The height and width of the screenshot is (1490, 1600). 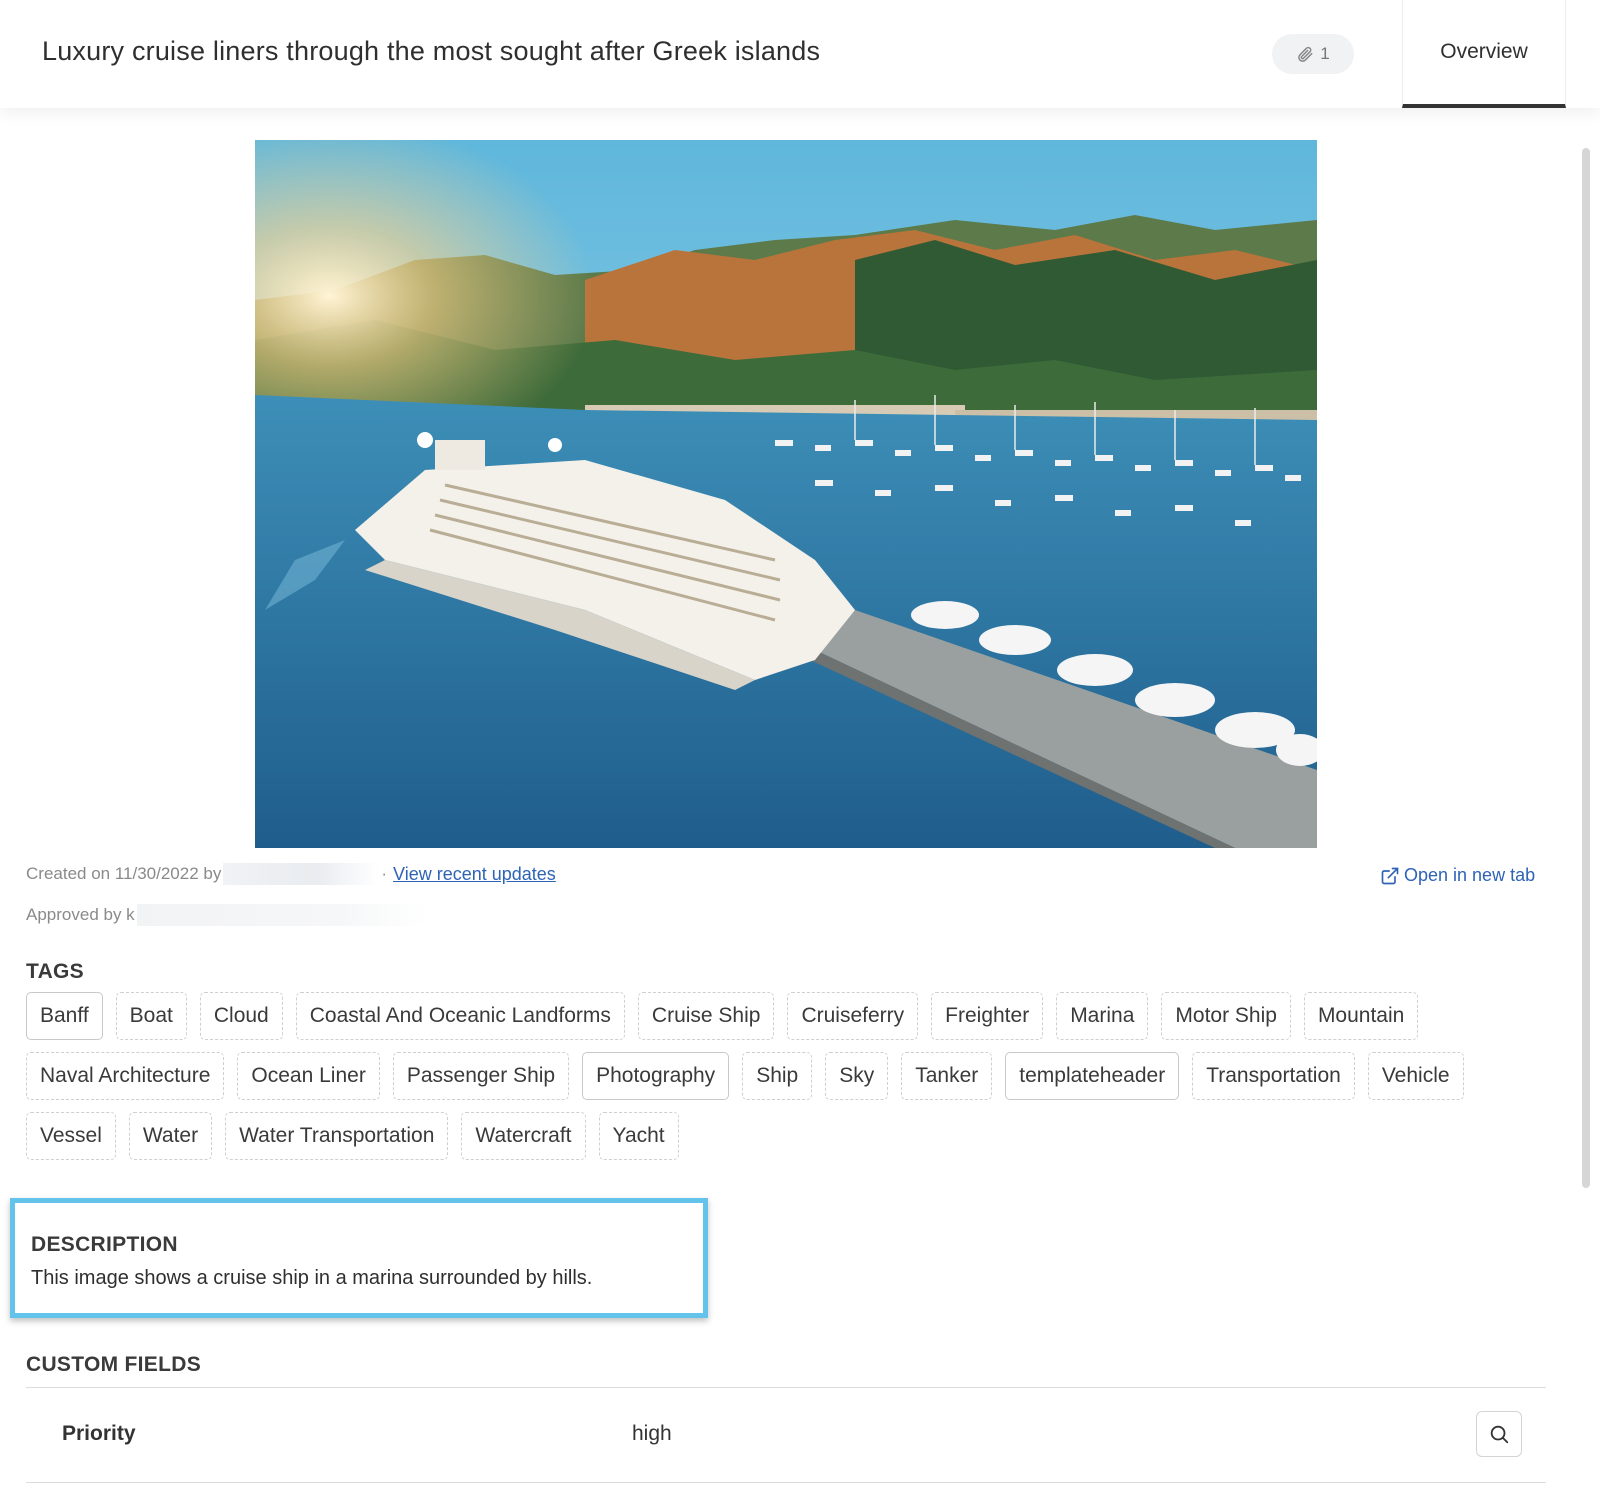 I want to click on paperclip-icon, so click(x=1305, y=54).